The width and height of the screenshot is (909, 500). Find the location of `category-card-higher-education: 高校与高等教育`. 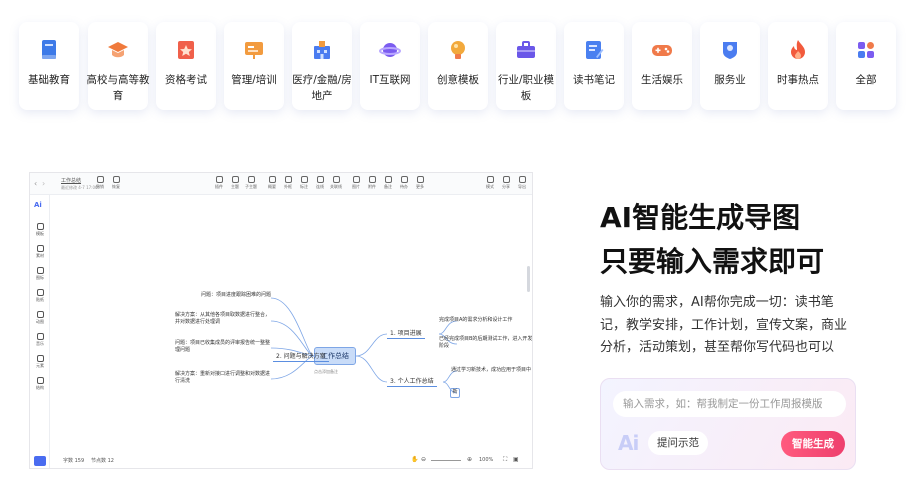

category-card-higher-education: 高校与高等教育 is located at coordinates (118, 66).